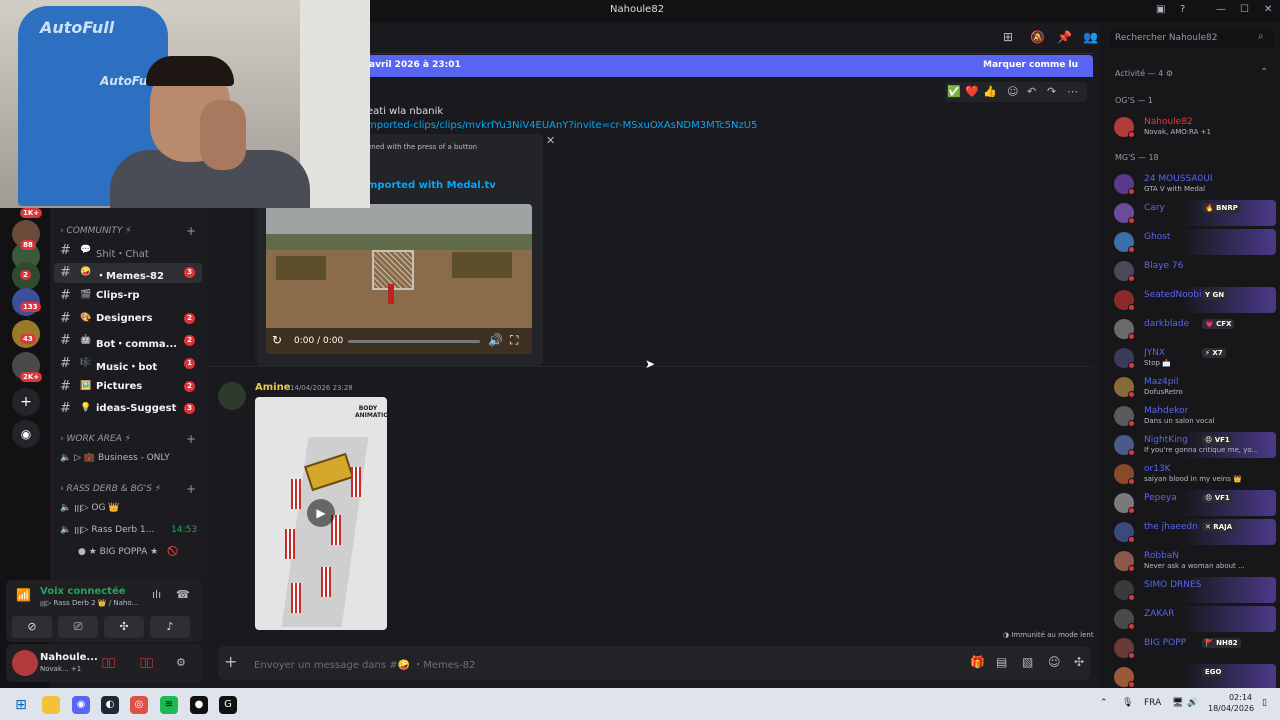 This screenshot has width=1280, height=720. What do you see at coordinates (399, 279) in the screenshot?
I see `video-player: ↻ 0:00 / 0:00 🔊 ⛶` at bounding box center [399, 279].